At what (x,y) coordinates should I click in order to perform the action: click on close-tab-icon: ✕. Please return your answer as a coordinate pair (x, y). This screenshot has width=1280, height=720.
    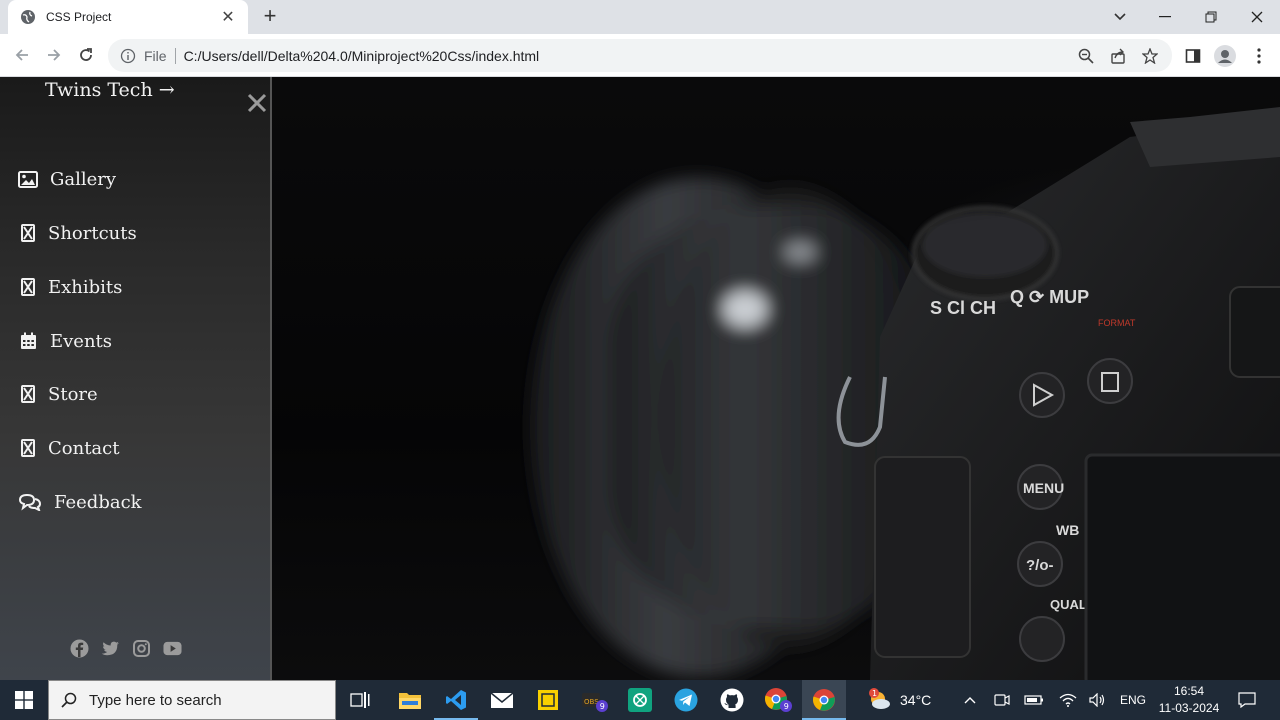
    Looking at the image, I should click on (228, 17).